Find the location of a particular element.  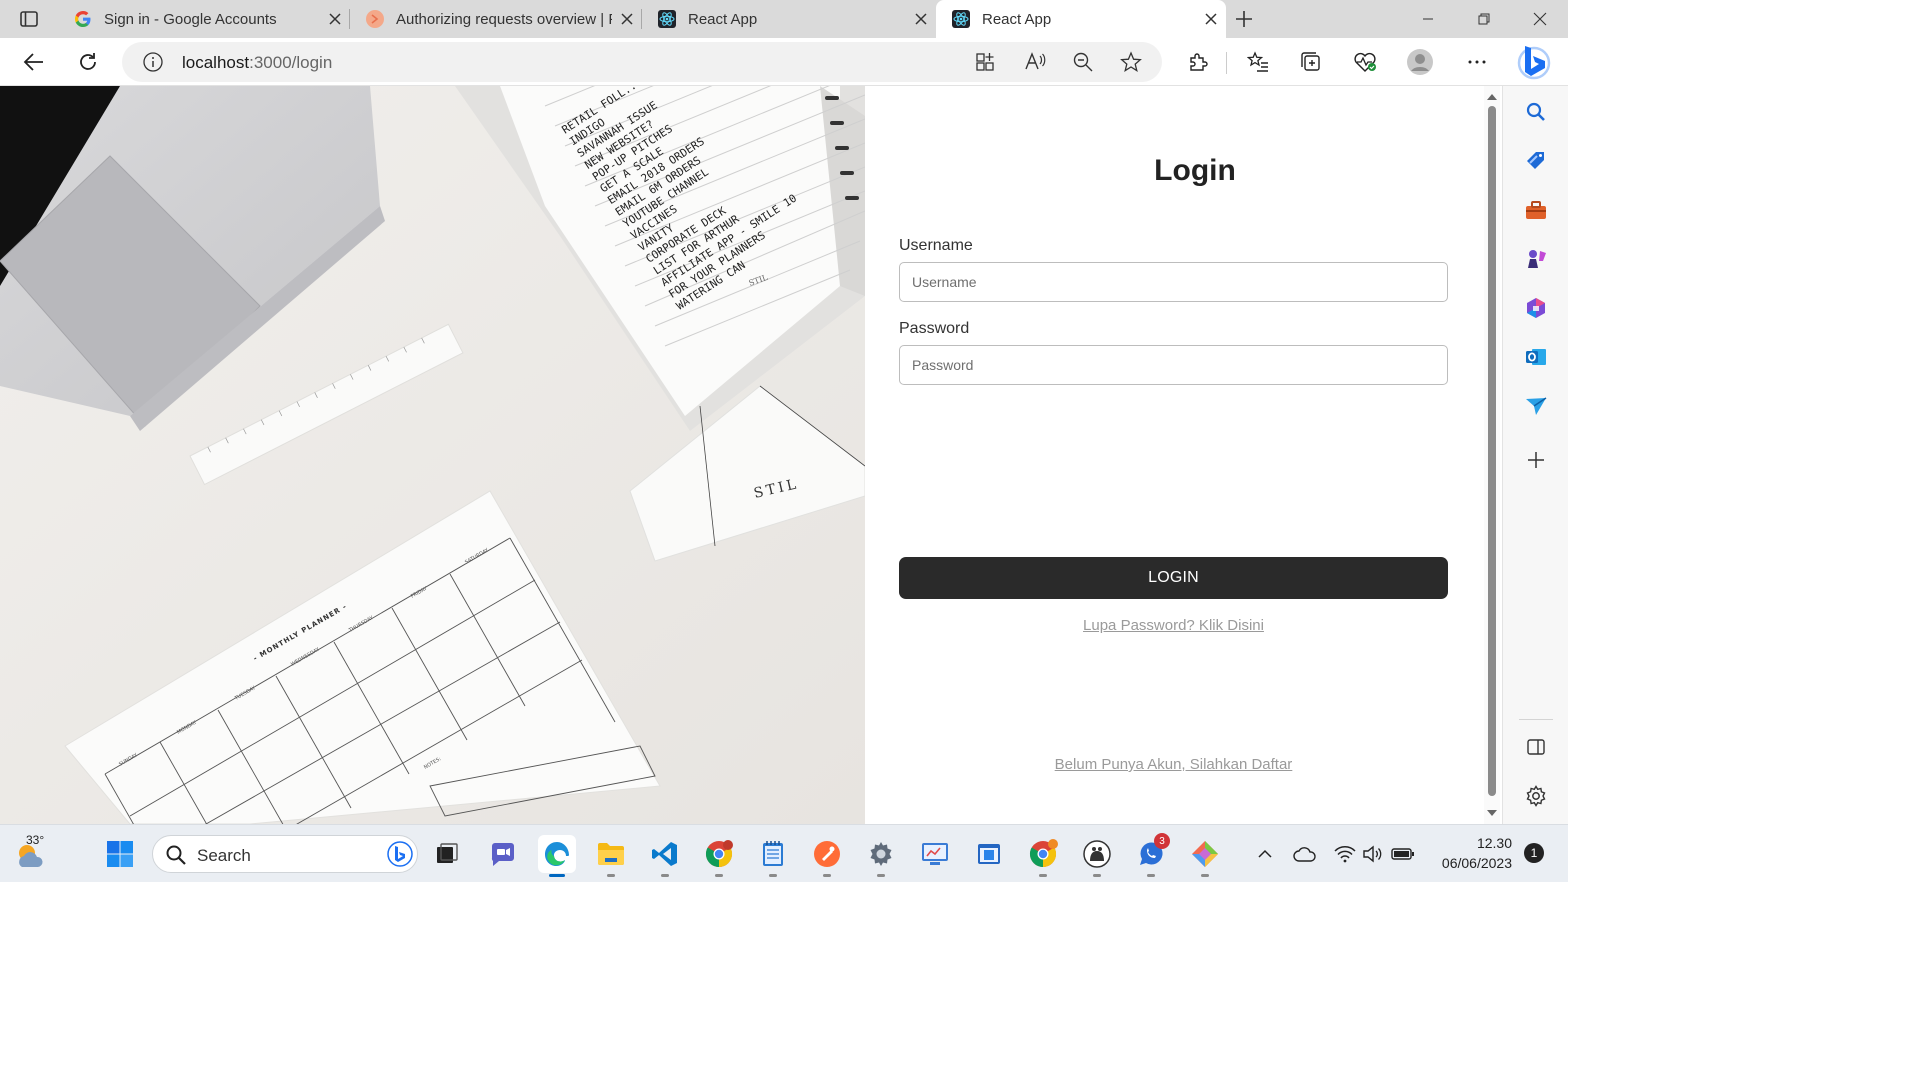

speaker-icon is located at coordinates (1372, 854).